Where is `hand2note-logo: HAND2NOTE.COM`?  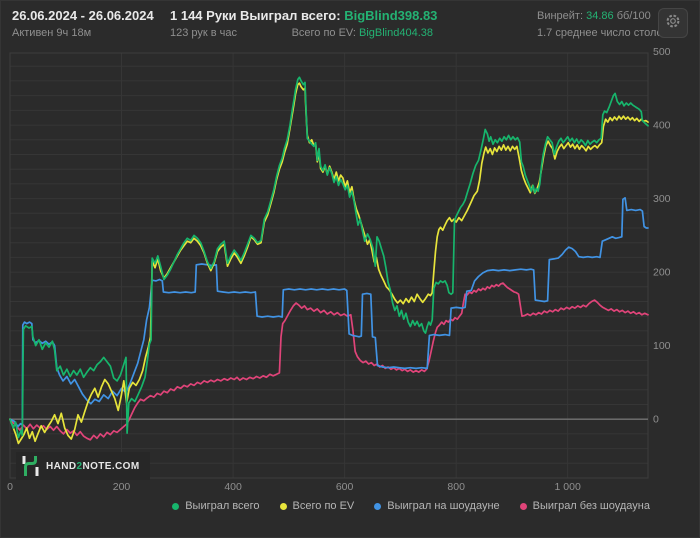 hand2note-logo: HAND2NOTE.COM is located at coordinates (83, 466).